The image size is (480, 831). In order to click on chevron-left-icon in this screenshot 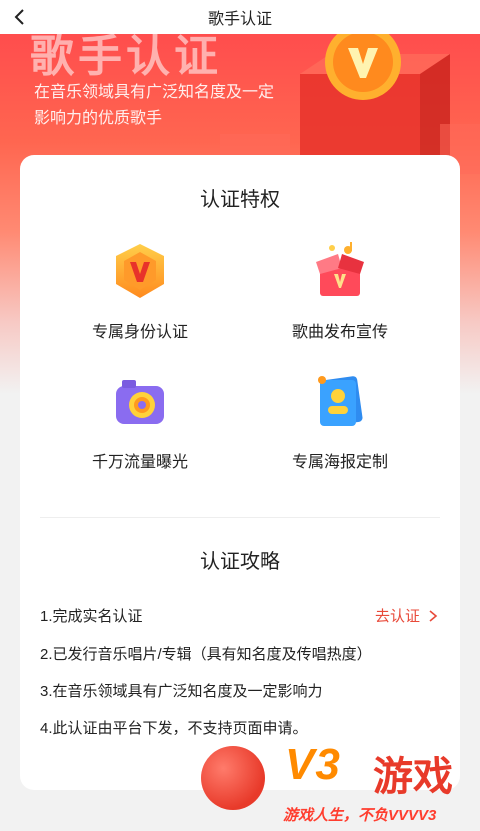, I will do `click(20, 17)`.